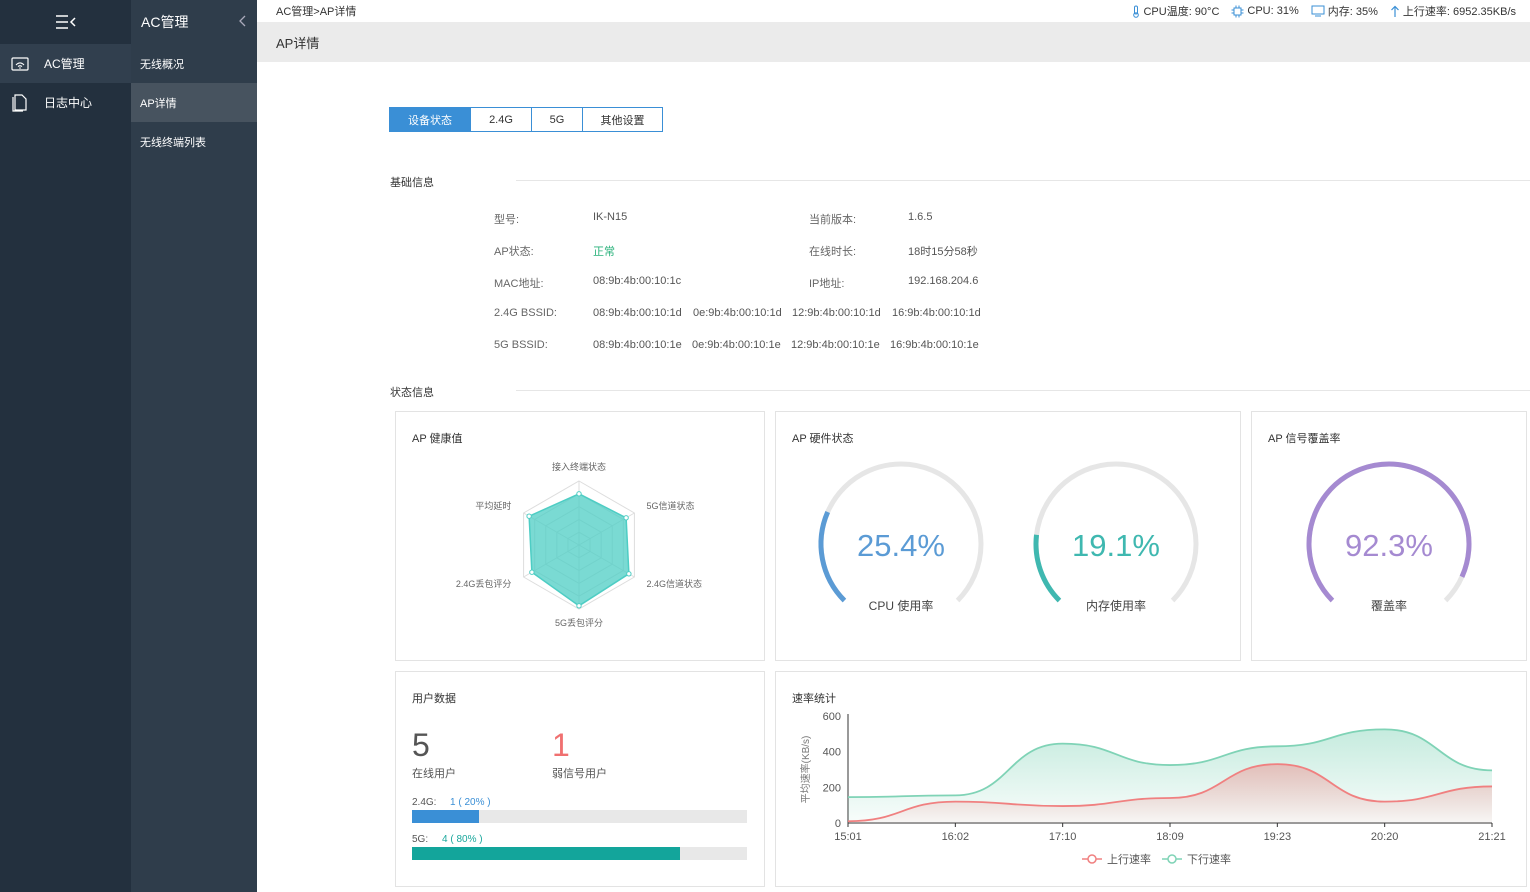 This screenshot has width=1530, height=892. What do you see at coordinates (1209, 859) in the screenshot?
I see `legend-label: 下行速率` at bounding box center [1209, 859].